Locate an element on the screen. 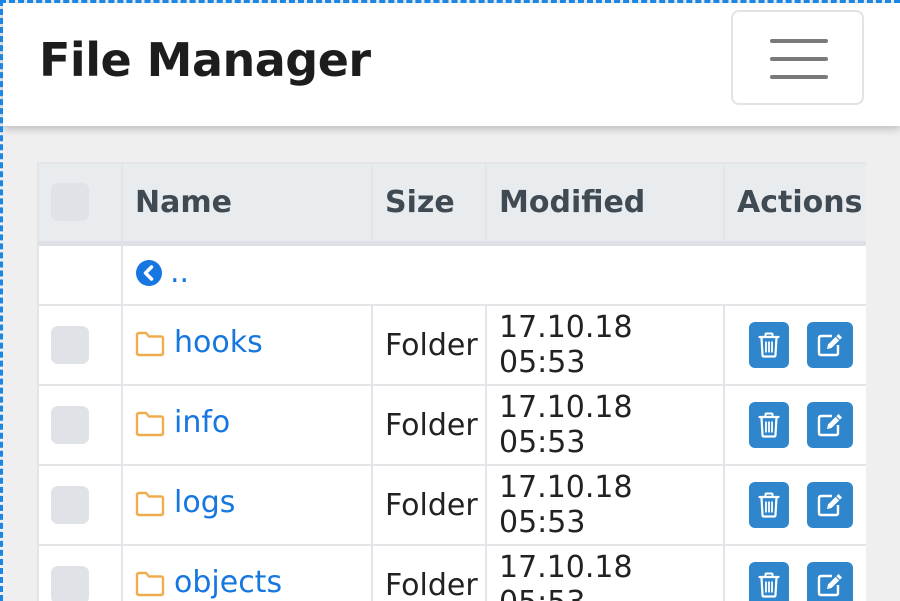 This screenshot has height=601, width=900. hamburger-menu-icon is located at coordinates (799, 41).